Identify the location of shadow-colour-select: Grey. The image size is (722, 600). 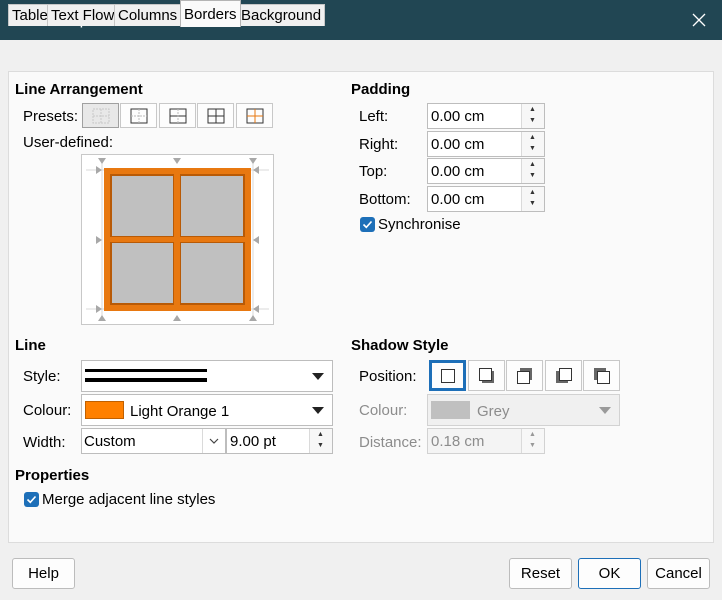
(523, 410).